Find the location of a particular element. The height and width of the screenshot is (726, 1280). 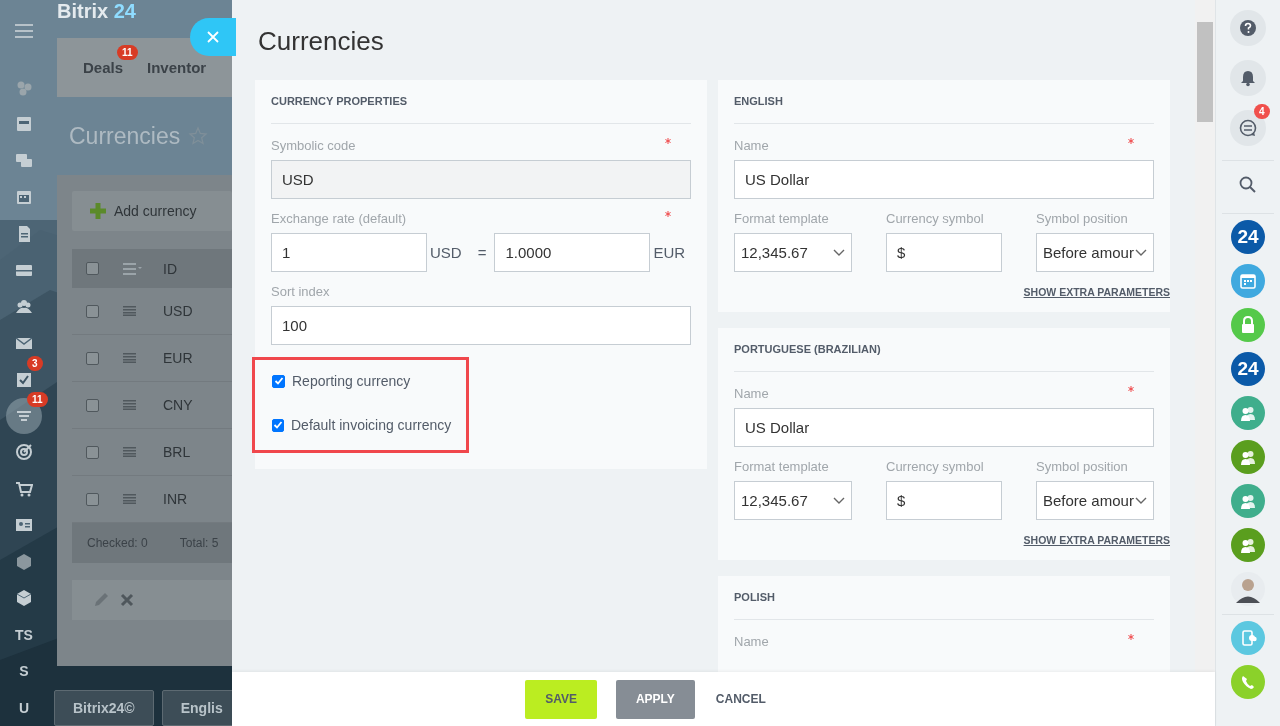

menu-button is located at coordinates (24, 31).